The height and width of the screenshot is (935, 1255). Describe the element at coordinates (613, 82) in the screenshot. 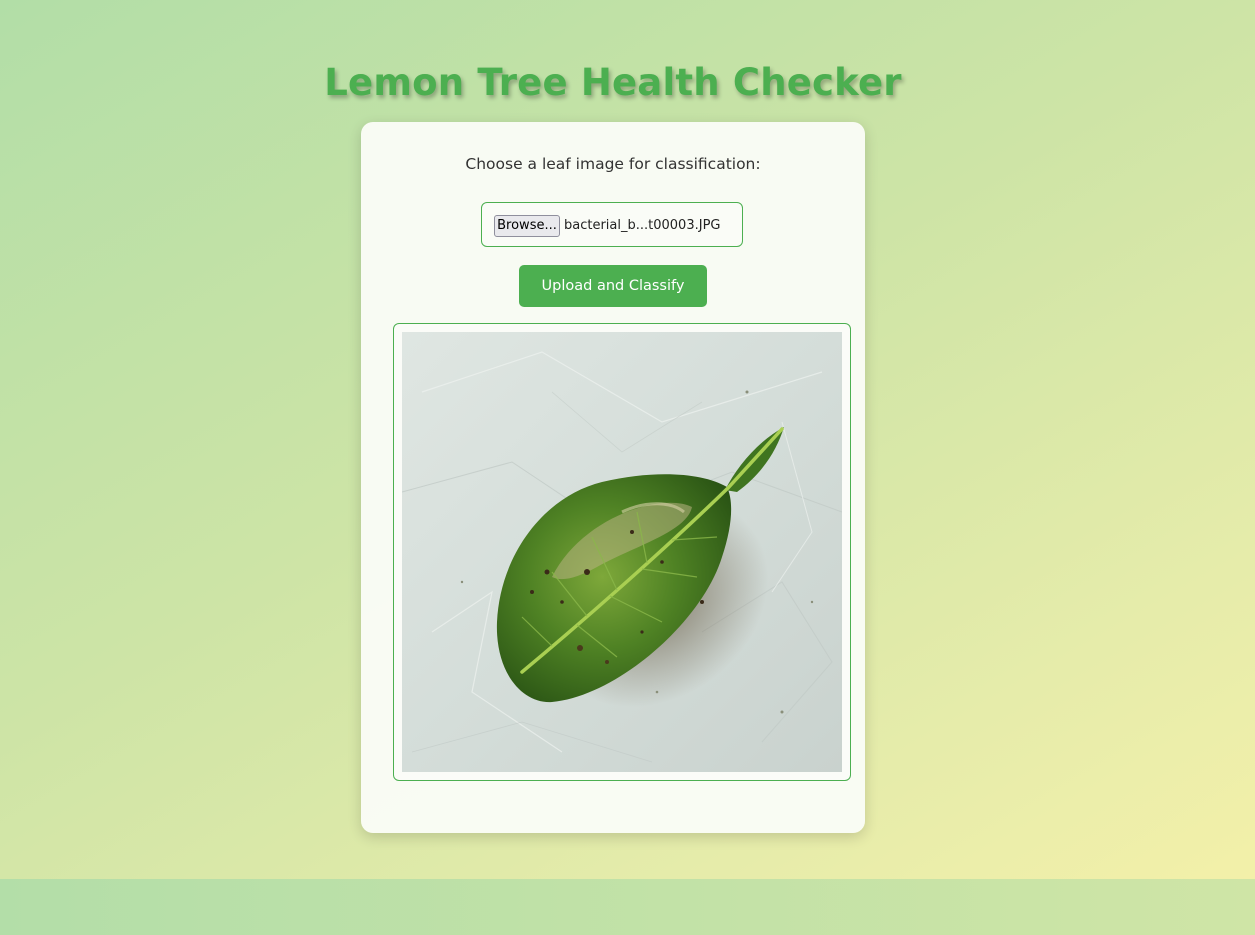

I see `page-title: Lemon Tree Health Checker` at that location.